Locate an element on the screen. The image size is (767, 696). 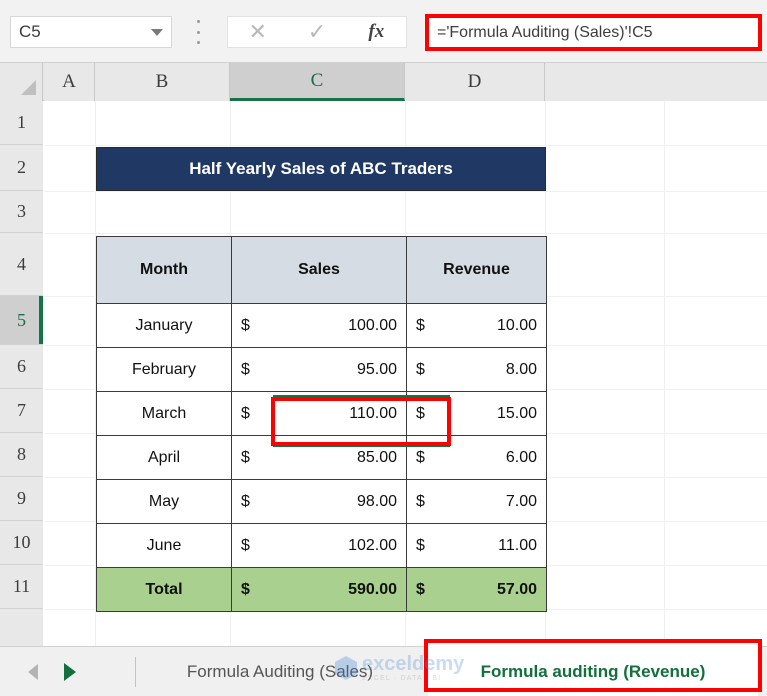
close-x-icon: ✕ is located at coordinates (257, 31).